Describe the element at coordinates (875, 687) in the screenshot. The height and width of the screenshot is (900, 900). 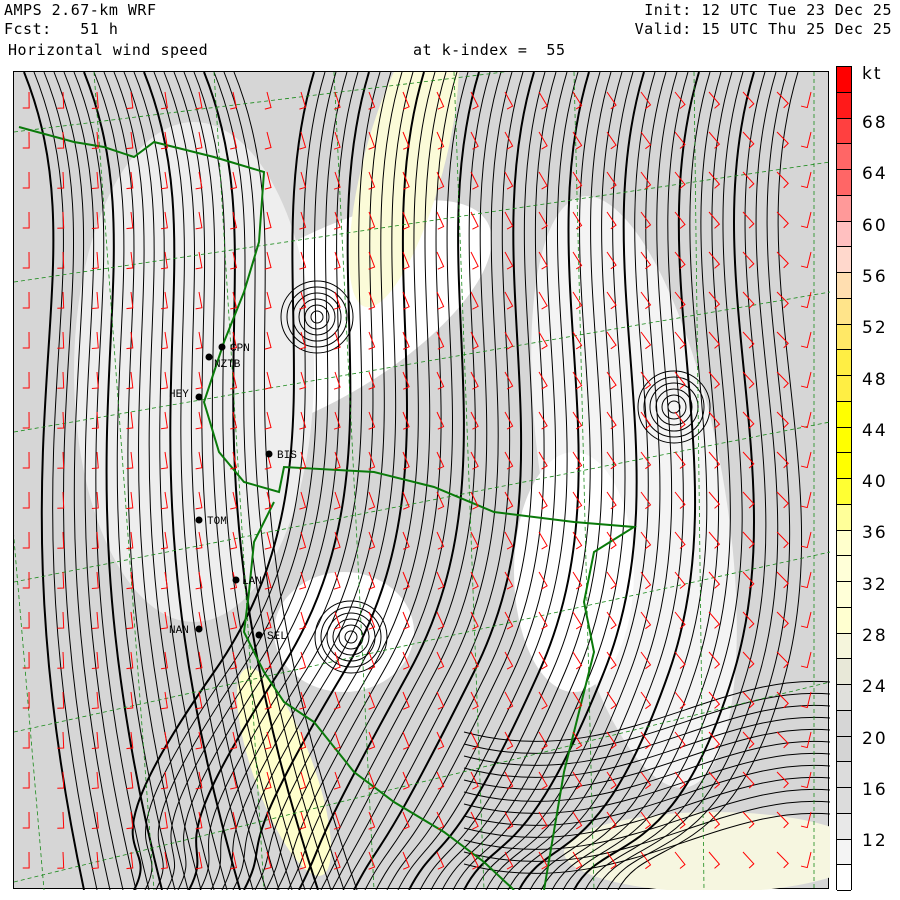
I see `colorbar-label: 24` at that location.